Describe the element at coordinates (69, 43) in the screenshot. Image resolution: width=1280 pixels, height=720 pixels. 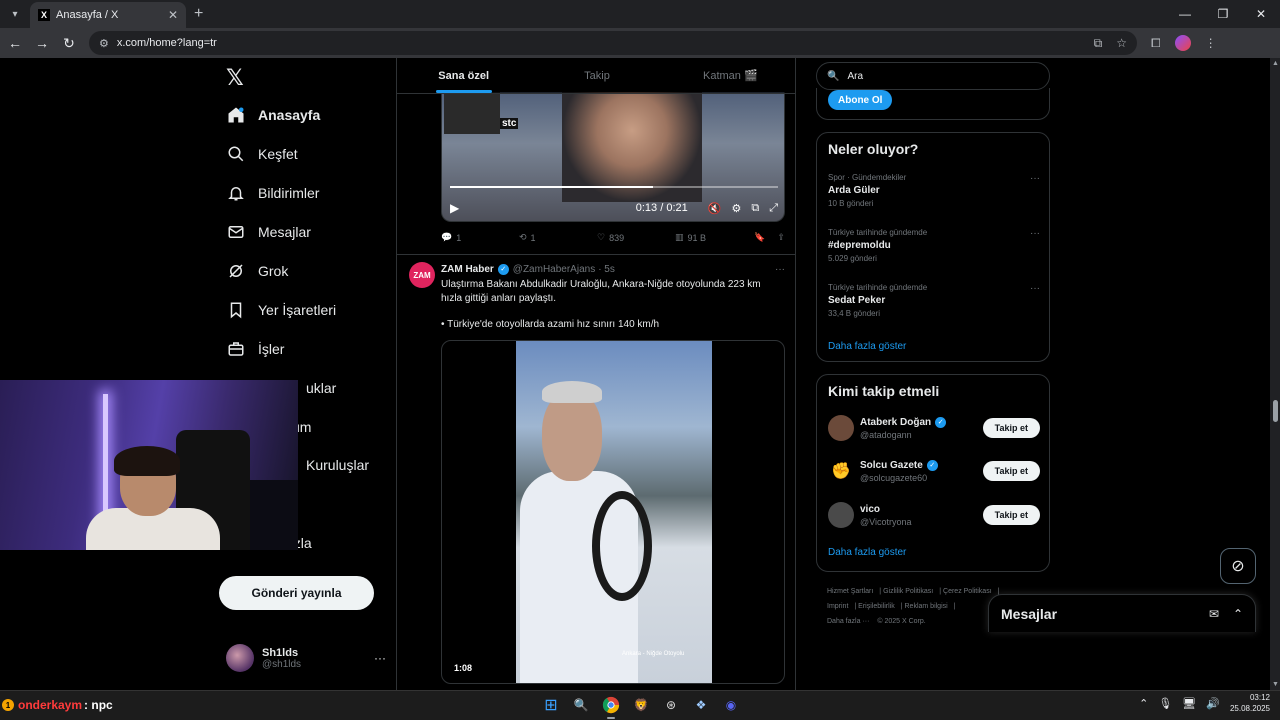
I see `reload-icon: ↻` at that location.